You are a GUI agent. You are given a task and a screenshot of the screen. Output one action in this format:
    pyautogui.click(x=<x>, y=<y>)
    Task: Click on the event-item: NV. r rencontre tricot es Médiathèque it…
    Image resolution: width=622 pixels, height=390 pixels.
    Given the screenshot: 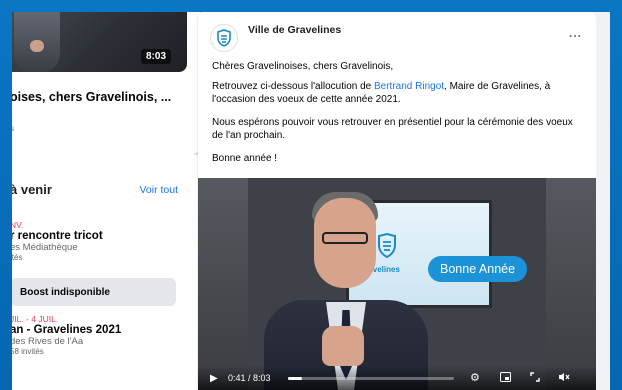 What is the action you would take?
    pyautogui.click(x=57, y=241)
    